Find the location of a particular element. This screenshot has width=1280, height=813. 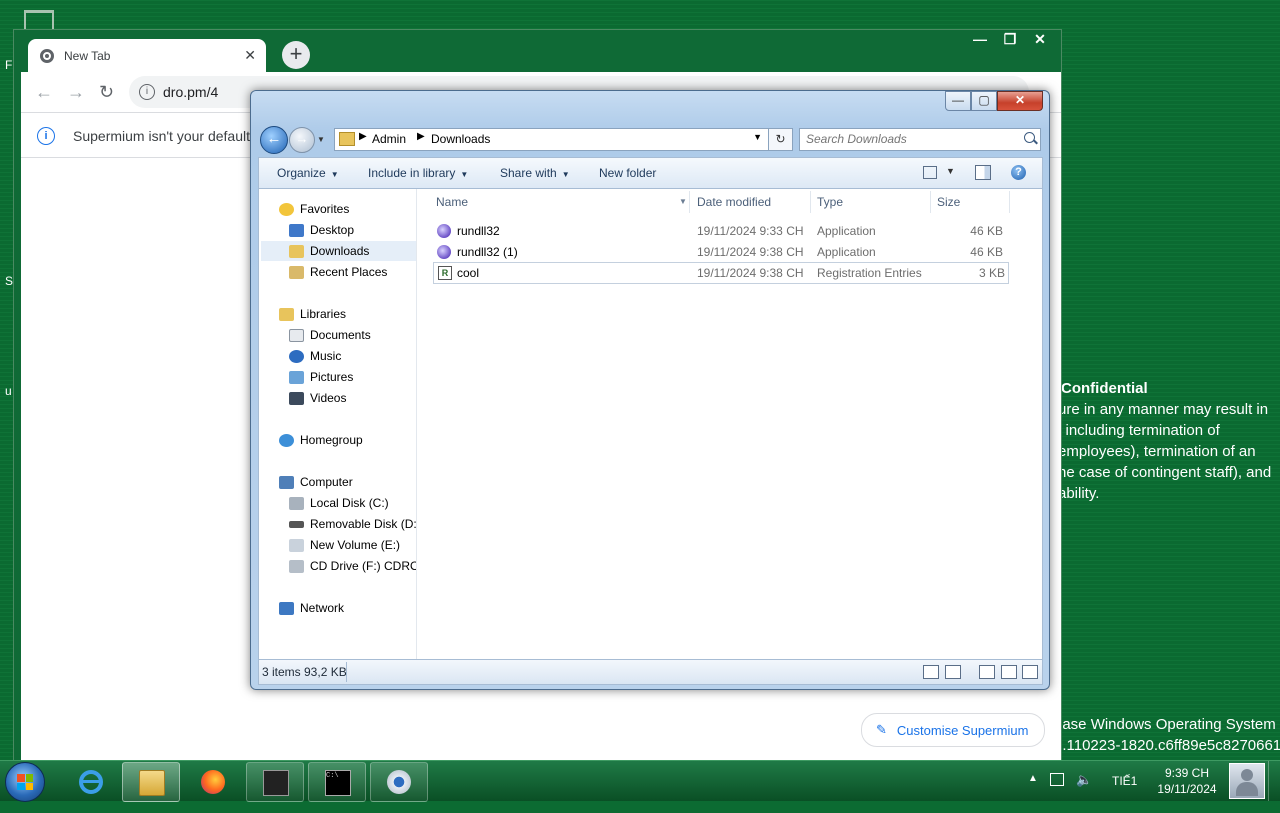

new-tab-button: + is located at coordinates (296, 55).